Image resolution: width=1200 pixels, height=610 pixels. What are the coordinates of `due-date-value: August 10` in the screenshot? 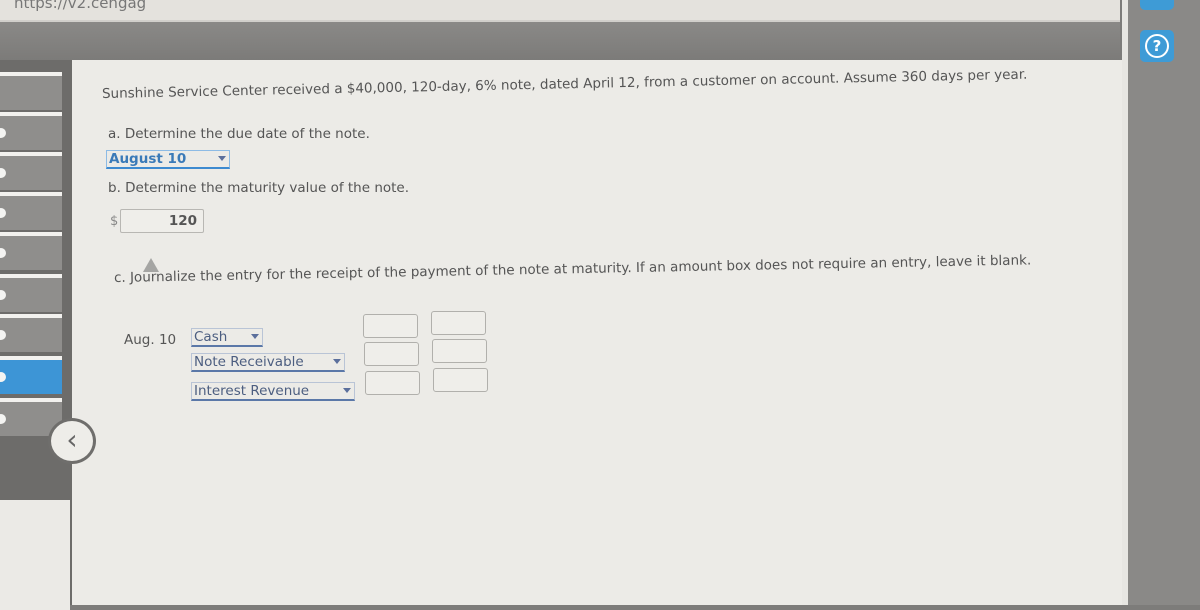 It's located at (148, 159).